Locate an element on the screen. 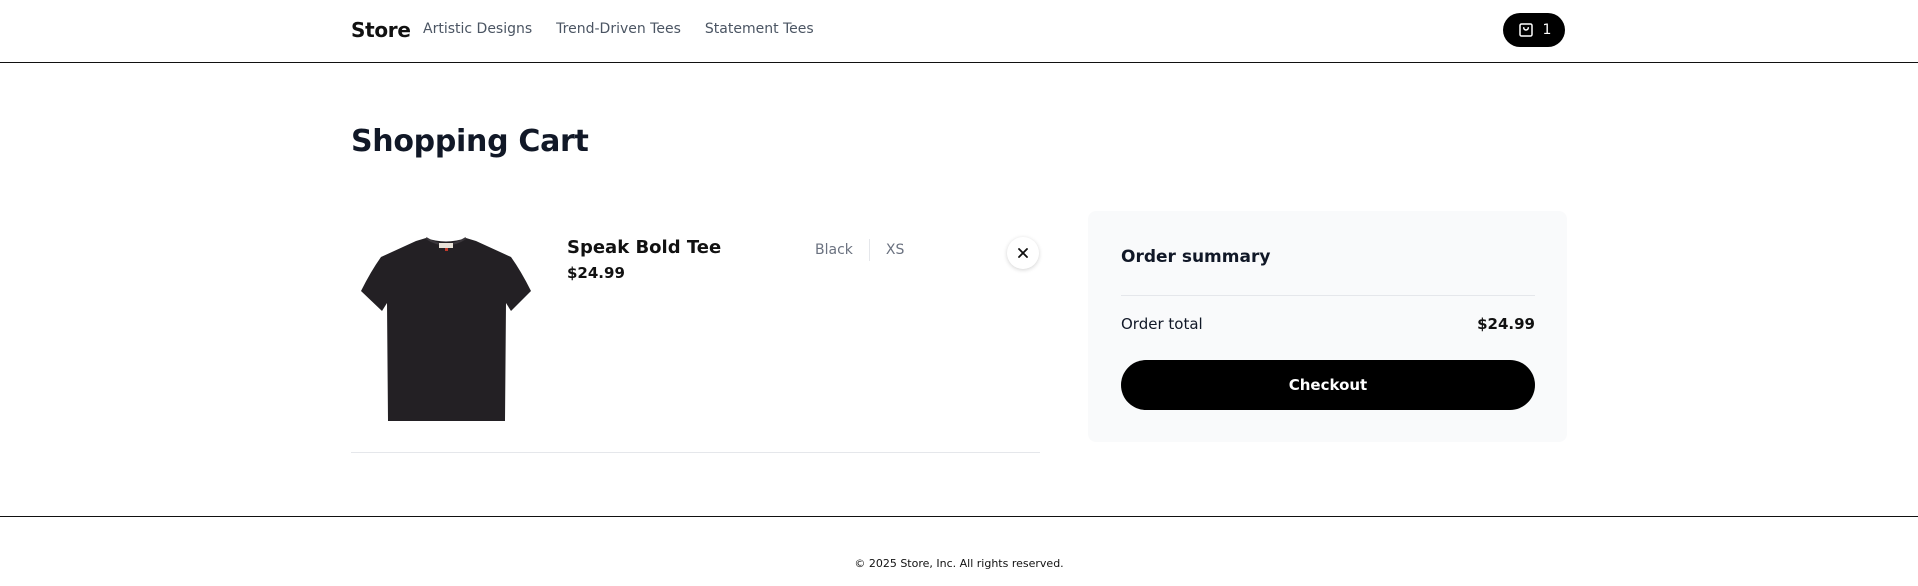 The height and width of the screenshot is (586, 1918). nav-link-trend-driven-tees: Trend-Driven Tees is located at coordinates (618, 29).